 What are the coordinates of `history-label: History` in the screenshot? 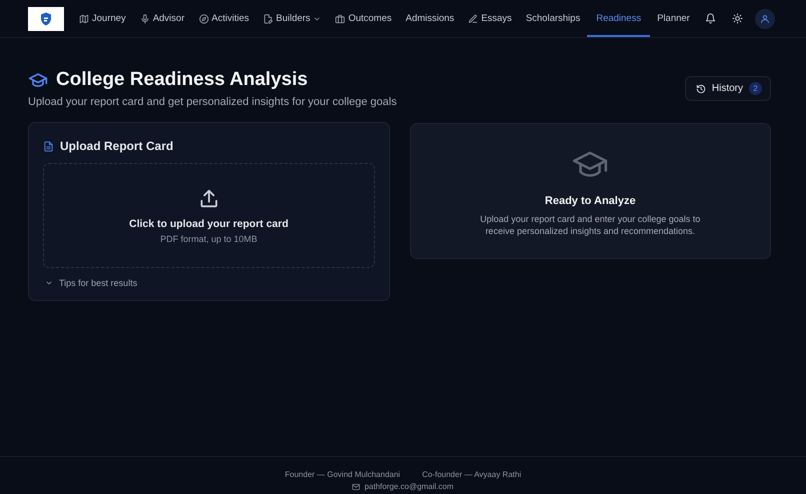 It's located at (727, 88).